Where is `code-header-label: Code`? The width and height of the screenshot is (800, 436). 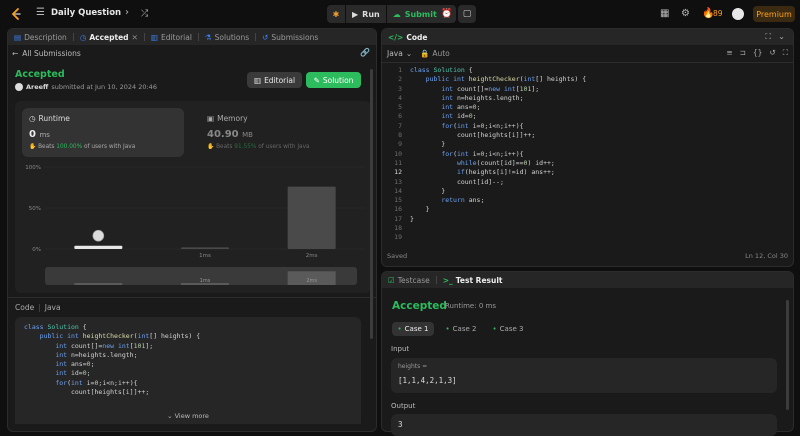
code-header-label: Code is located at coordinates (25, 307).